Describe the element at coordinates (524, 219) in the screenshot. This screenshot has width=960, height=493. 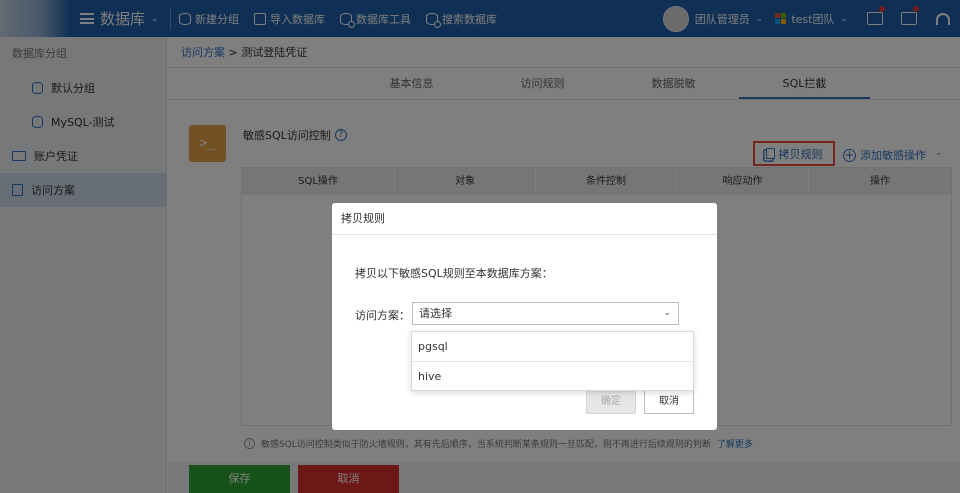
I see `dialog-title: 拷贝规则` at that location.